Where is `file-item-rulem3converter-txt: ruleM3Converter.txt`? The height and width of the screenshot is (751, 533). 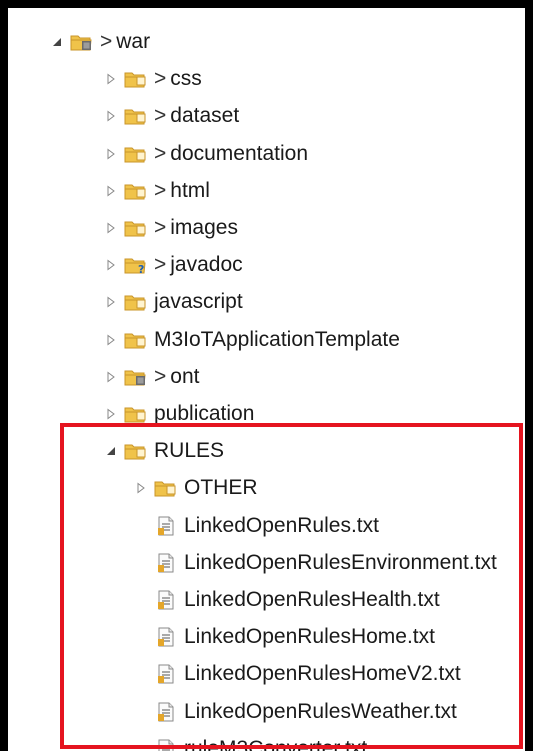
file-item-rulem3converter-txt: ruleM3Converter.txt is located at coordinates (260, 741).